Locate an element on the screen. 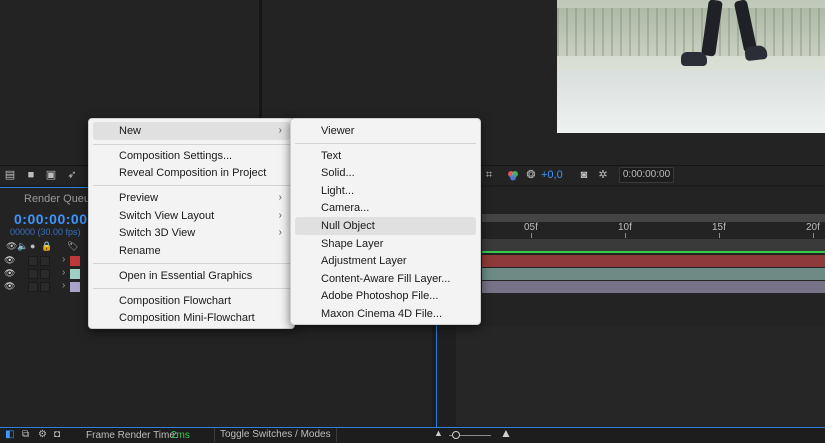 The width and height of the screenshot is (825, 443). menu-item-composition-mini-flowchart: Composition Mini-Flowchart is located at coordinates (191, 318).